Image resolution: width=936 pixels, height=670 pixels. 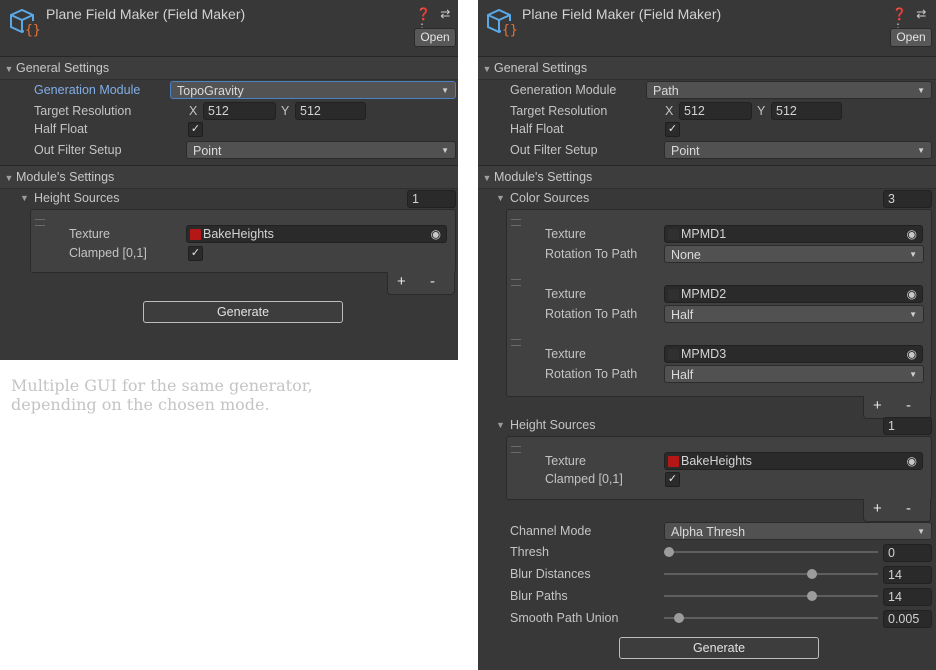 What do you see at coordinates (907, 575) in the screenshot?
I see `blur-distances-value-field: 14` at bounding box center [907, 575].